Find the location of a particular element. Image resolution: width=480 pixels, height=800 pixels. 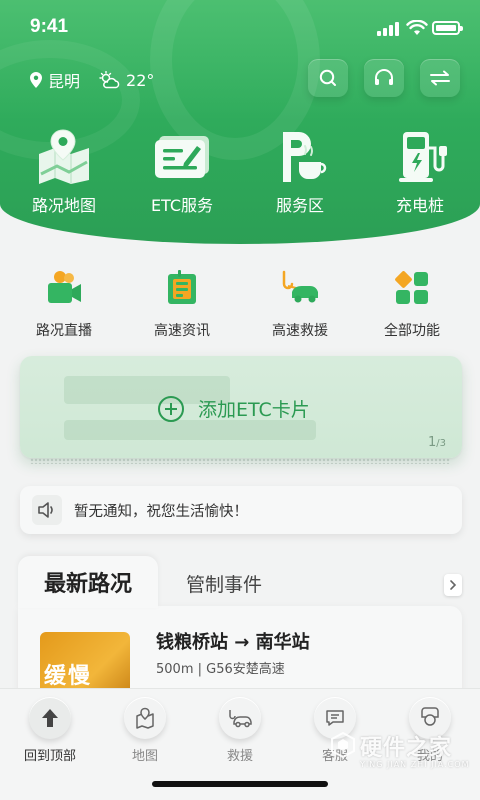

quick-entry-service-area: 服务区 is located at coordinates (300, 172).